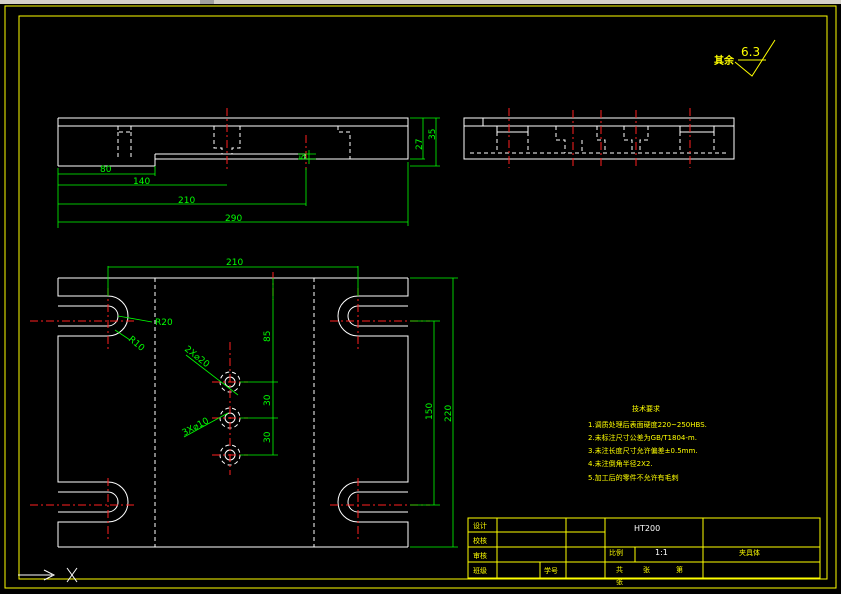  I want to click on part-name: 夹具体, so click(749, 552).